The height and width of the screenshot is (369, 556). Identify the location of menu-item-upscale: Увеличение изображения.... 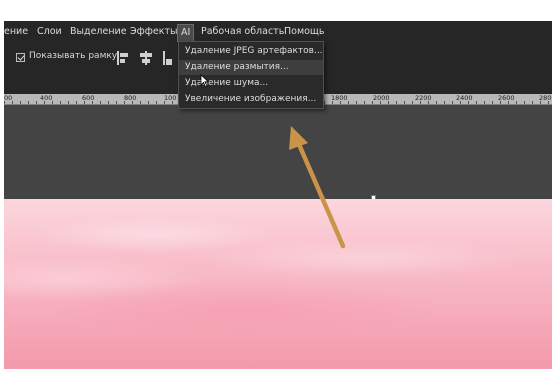
(251, 99).